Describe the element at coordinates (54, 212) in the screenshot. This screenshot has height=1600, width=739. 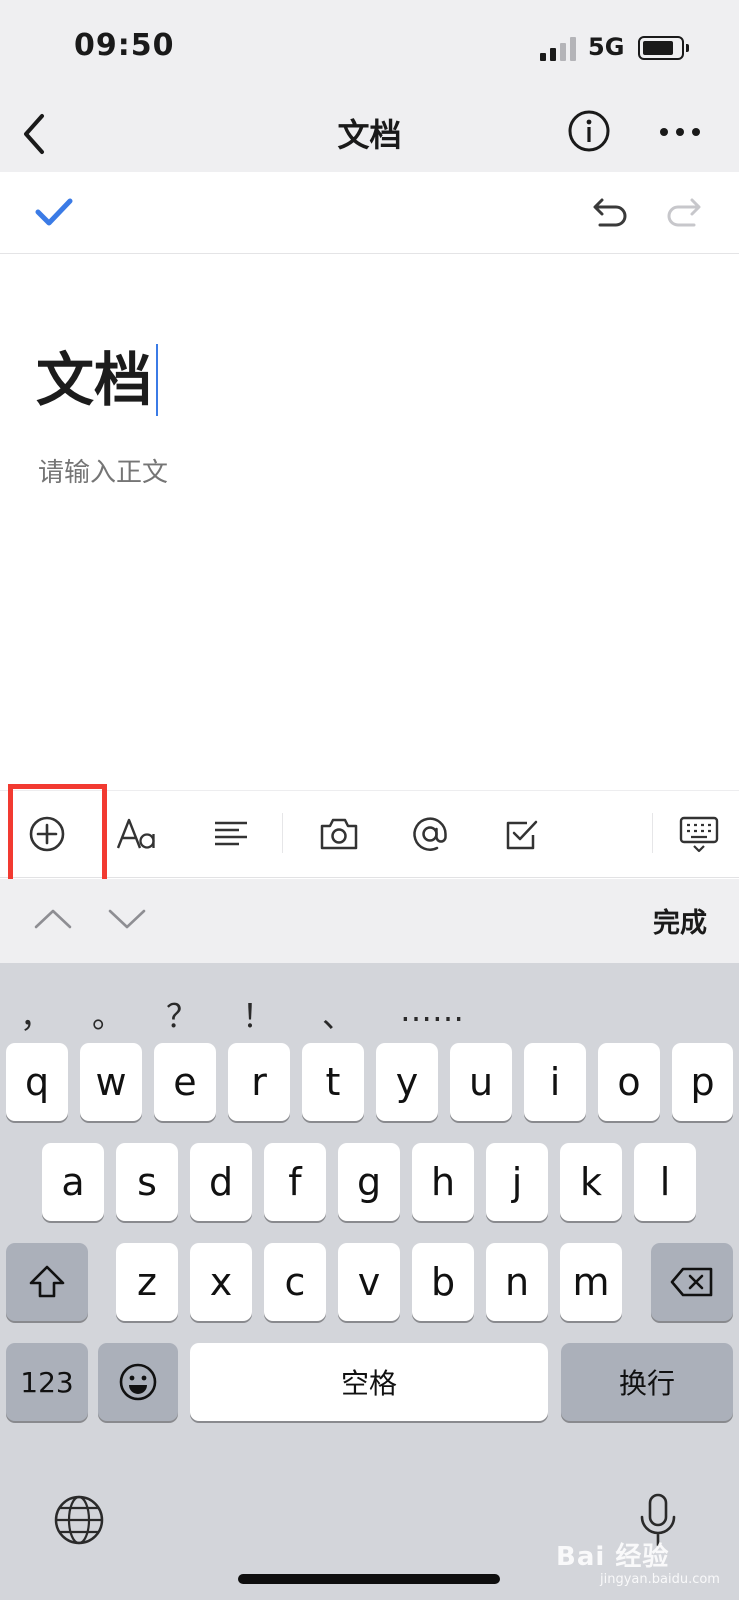
I see `checkmark-icon` at that location.